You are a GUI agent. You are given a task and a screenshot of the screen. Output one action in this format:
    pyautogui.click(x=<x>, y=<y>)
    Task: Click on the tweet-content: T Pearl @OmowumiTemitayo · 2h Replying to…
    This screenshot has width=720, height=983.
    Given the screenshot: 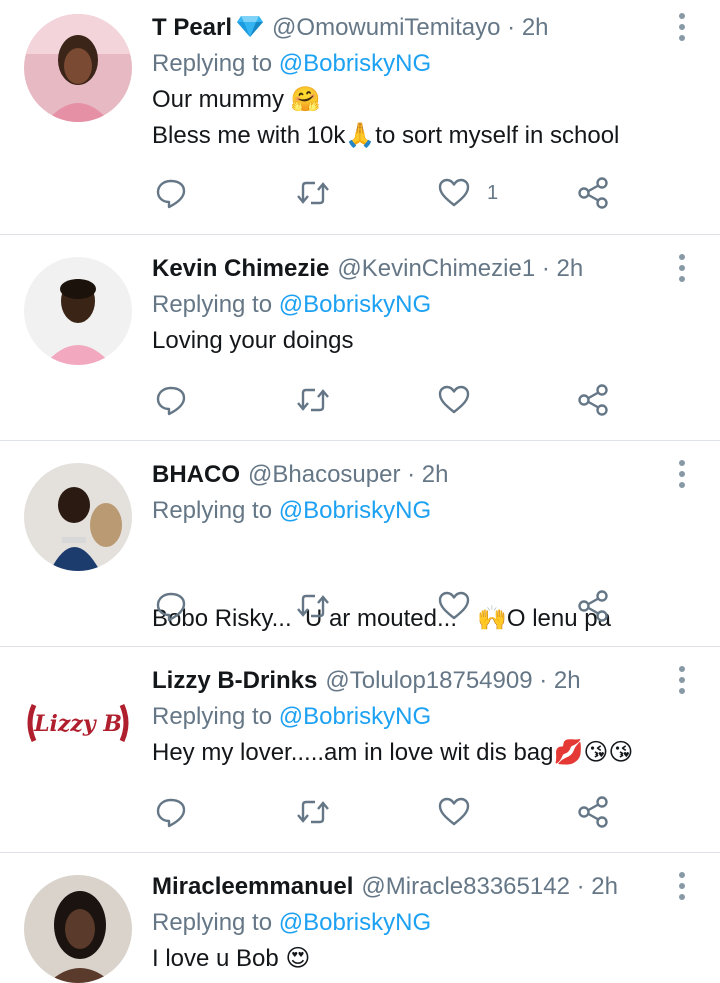 What is the action you would take?
    pyautogui.click(x=406, y=82)
    